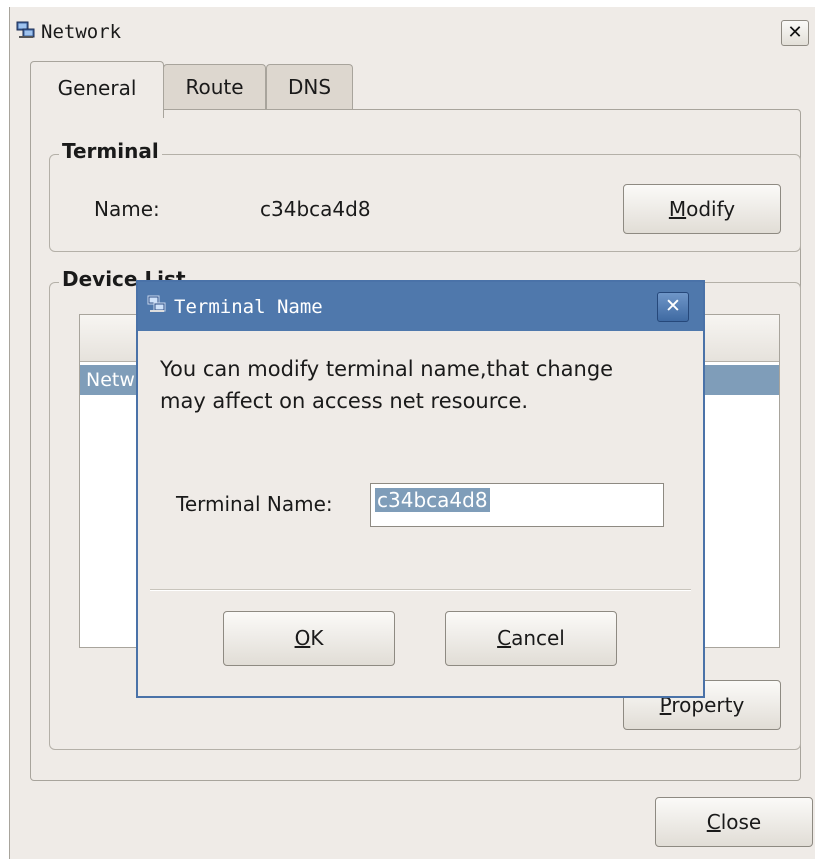  I want to click on dialog-message-line-1: You can modify terminal name,that change, so click(387, 369).